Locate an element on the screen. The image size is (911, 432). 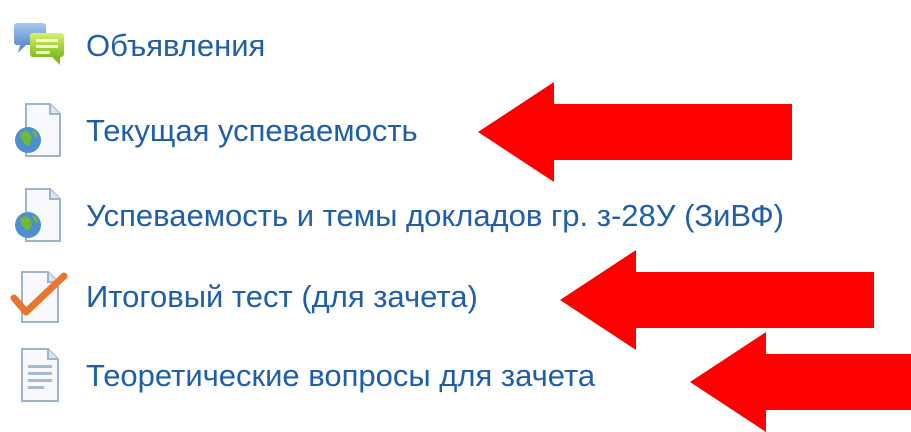
page-icon is located at coordinates (40, 375).